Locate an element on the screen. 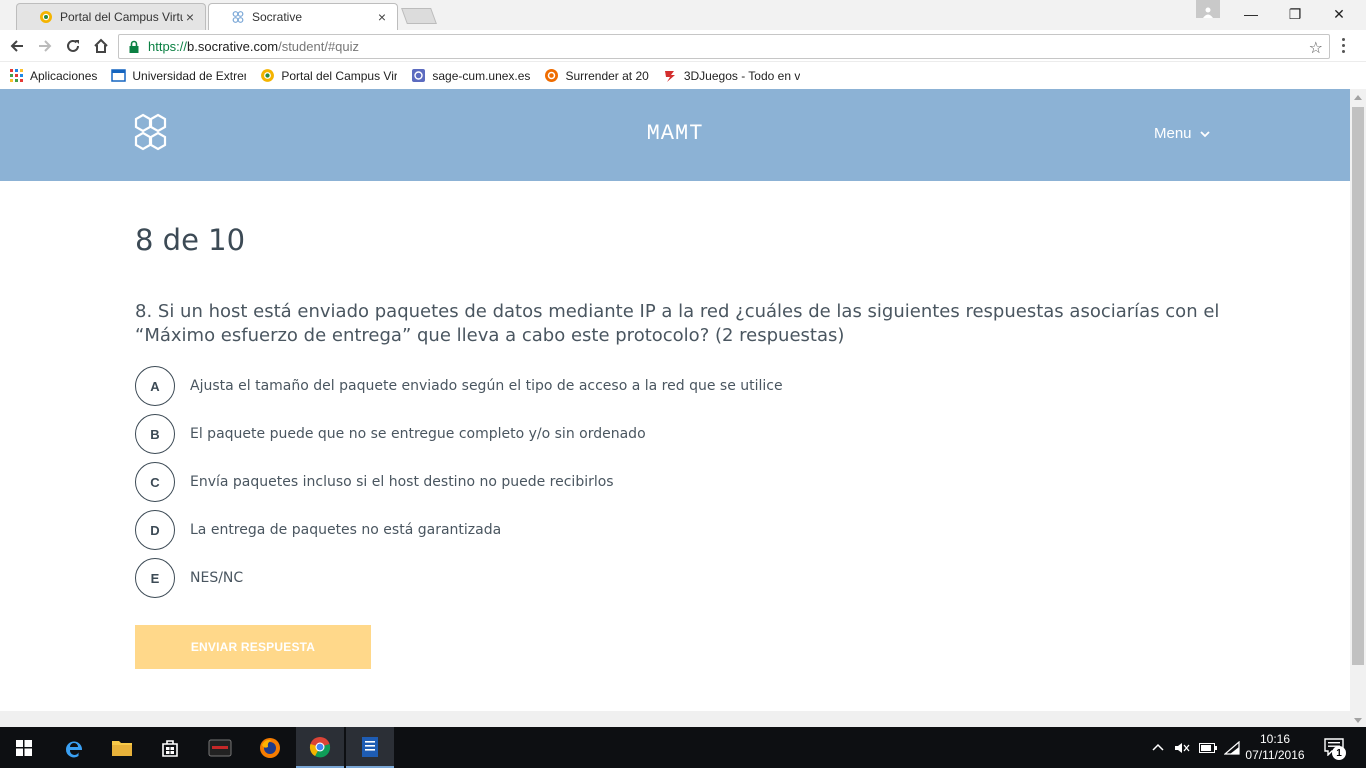 The height and width of the screenshot is (768, 1366). submit-answer-button: ENVIAR RESPUESTA is located at coordinates (253, 647).